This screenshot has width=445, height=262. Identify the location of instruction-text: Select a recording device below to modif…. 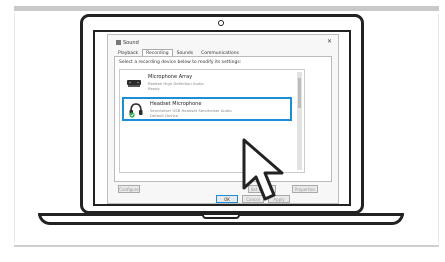
(180, 62).